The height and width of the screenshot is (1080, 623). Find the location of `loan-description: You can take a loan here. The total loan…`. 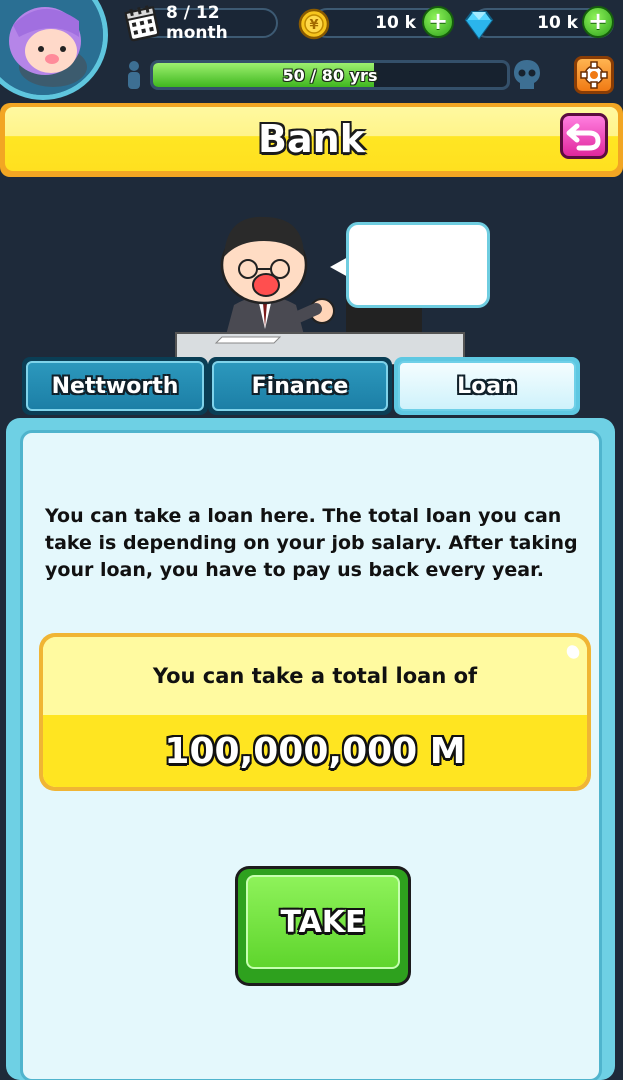

loan-description: You can take a loan here. The total loan… is located at coordinates (311, 543).